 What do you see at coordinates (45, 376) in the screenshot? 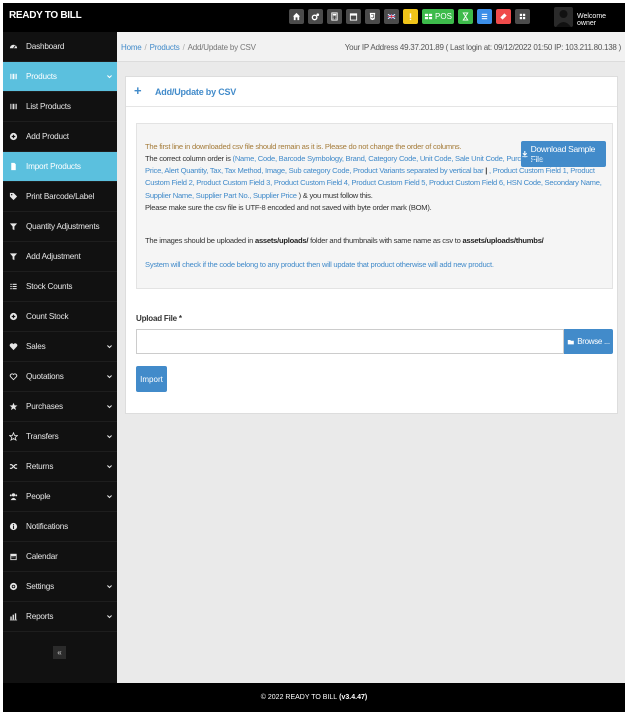
I see `sidebar-item-label: Quotations` at bounding box center [45, 376].